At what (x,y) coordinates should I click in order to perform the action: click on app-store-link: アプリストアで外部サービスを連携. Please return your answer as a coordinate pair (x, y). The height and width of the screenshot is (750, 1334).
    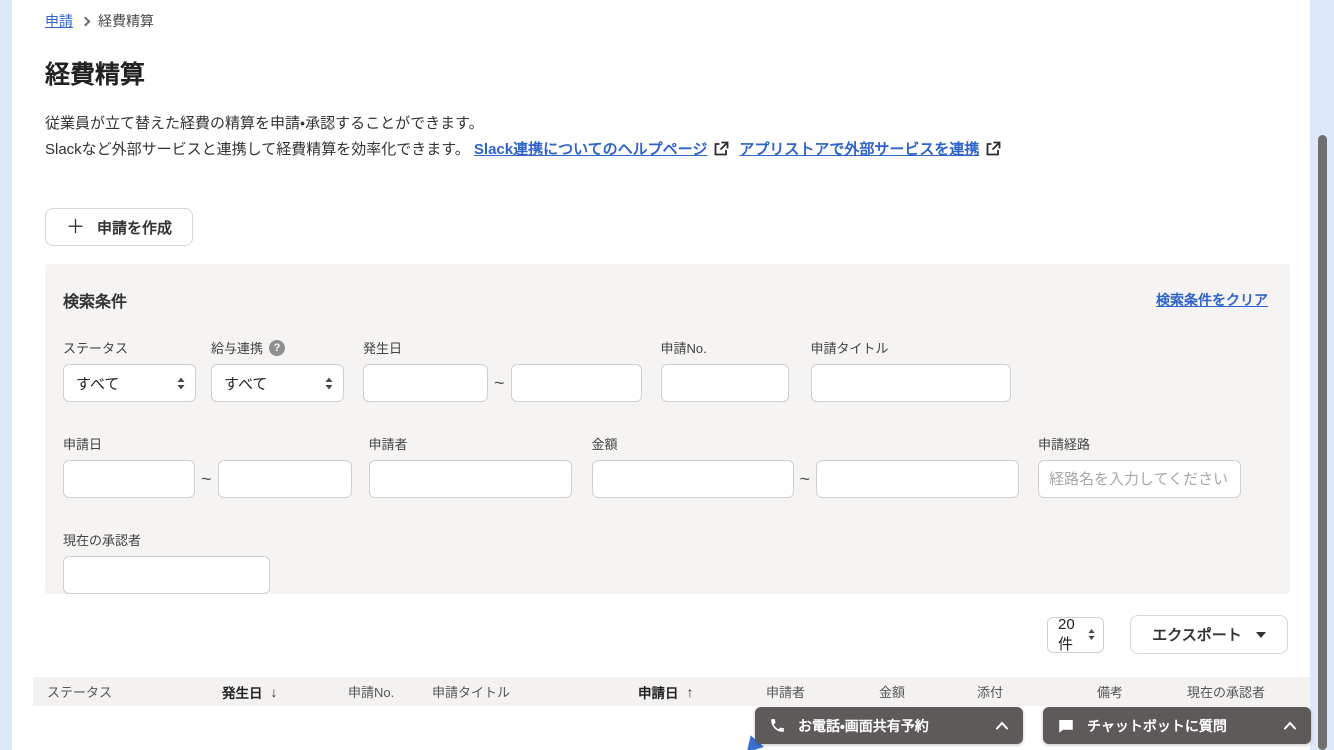
    Looking at the image, I should click on (859, 149).